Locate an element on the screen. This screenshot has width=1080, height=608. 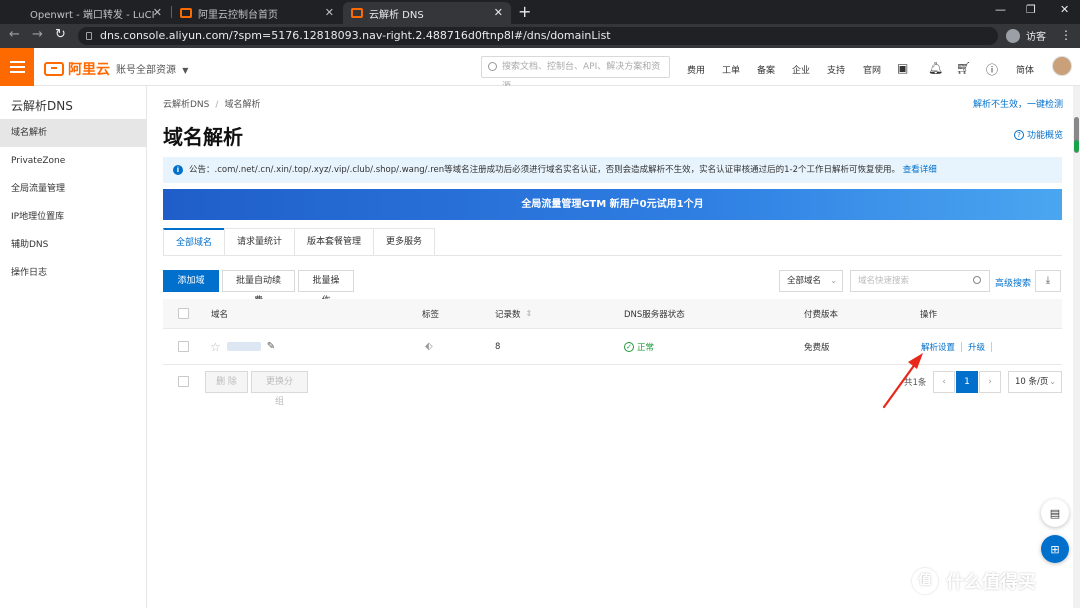
page-next-icon: › is located at coordinates (990, 382).